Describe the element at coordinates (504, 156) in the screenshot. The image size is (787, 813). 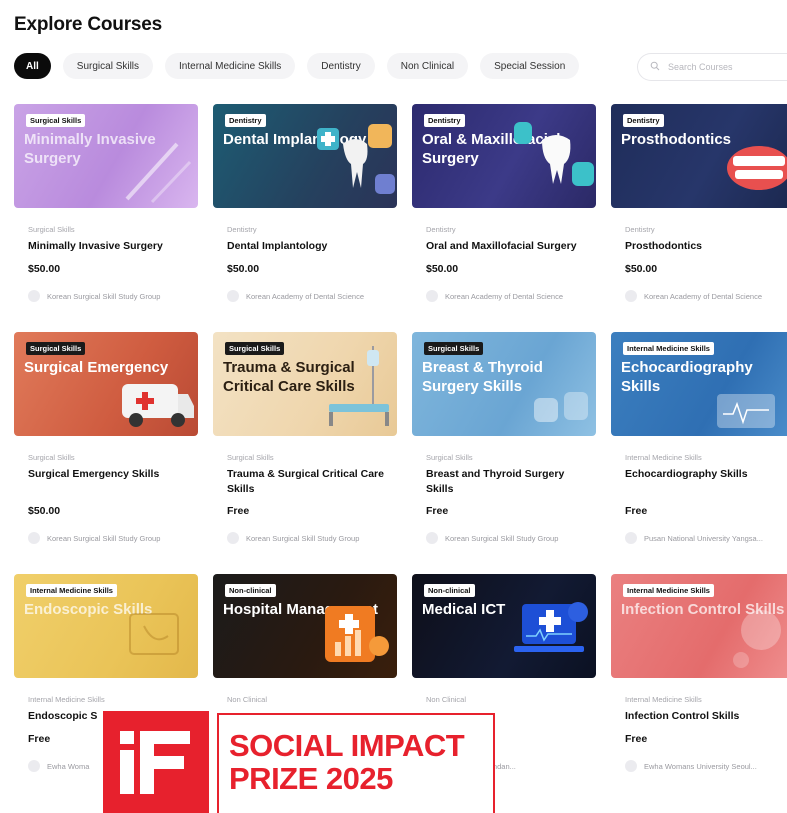
I see `course-thumbnail: Dentistry Oral & Maxillofacial Surgery` at that location.